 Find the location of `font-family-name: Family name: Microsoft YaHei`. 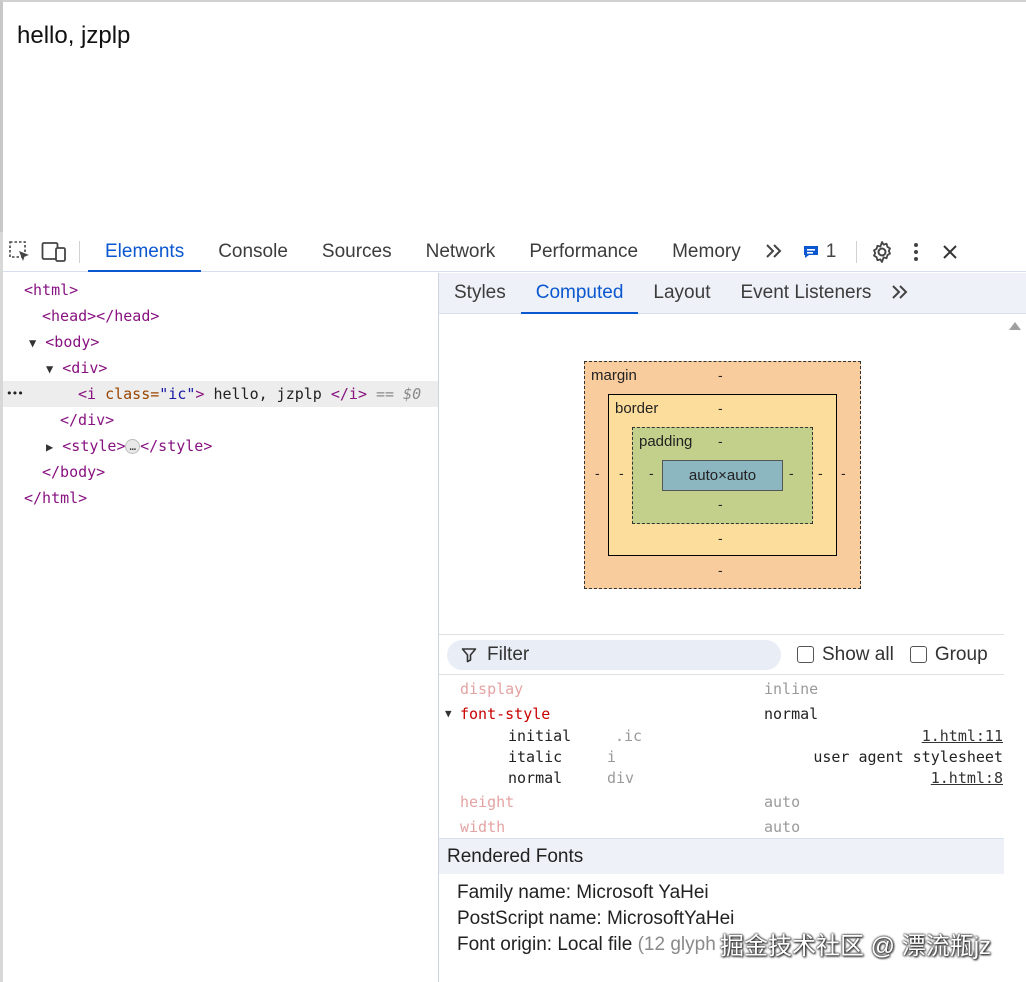

font-family-name: Family name: Microsoft YaHei is located at coordinates (583, 892).